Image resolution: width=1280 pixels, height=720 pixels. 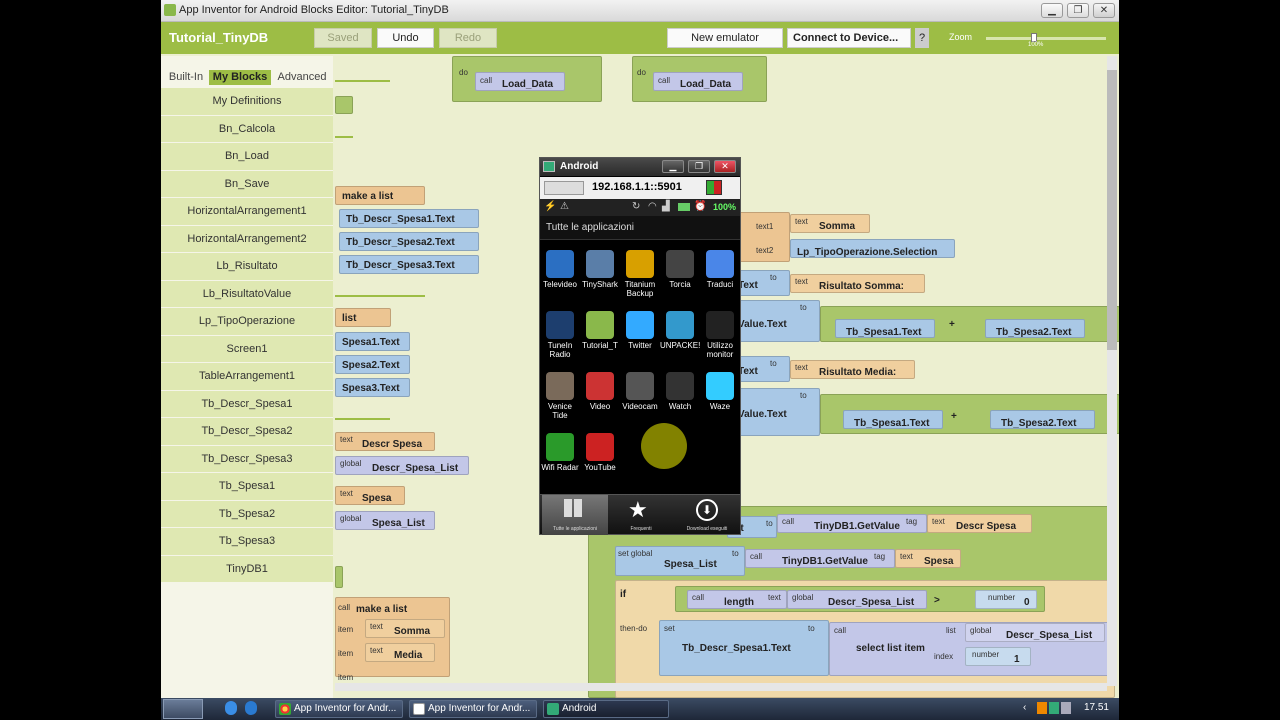 I want to click on app-icon-item: Twitter, so click(x=640, y=330).